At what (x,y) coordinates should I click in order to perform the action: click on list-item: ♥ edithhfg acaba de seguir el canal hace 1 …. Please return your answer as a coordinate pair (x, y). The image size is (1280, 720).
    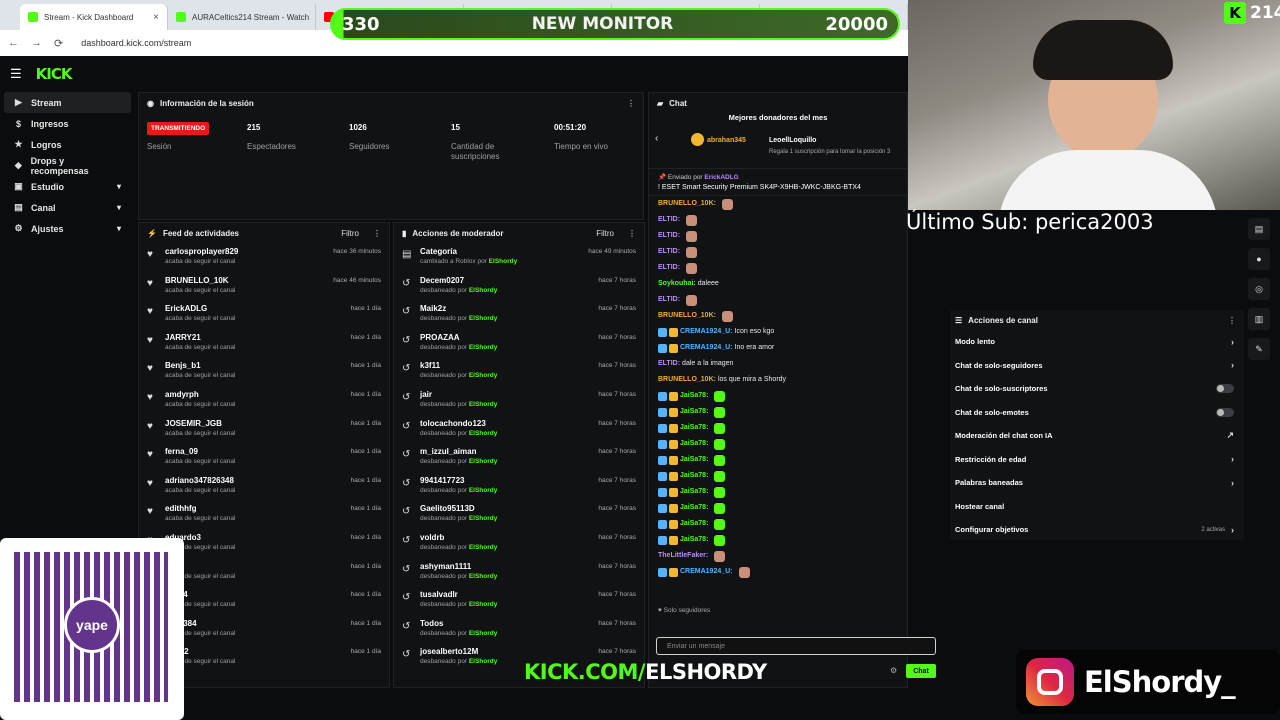
    Looking at the image, I should click on (264, 514).